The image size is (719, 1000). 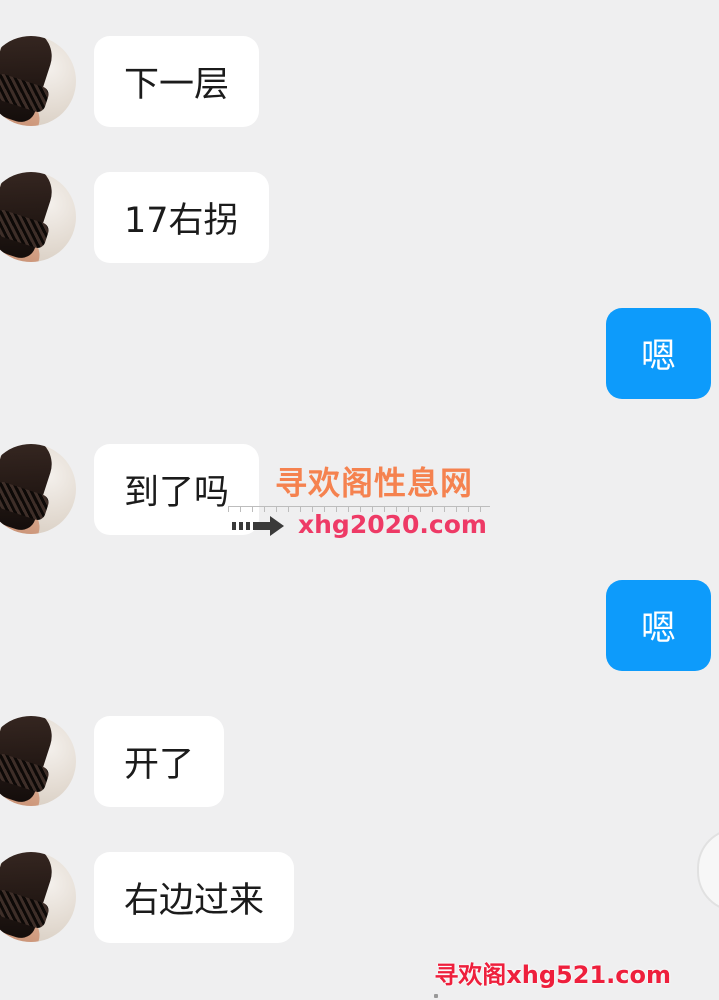 I want to click on message-bubble-incoming: 右边过来, so click(x=194, y=897).